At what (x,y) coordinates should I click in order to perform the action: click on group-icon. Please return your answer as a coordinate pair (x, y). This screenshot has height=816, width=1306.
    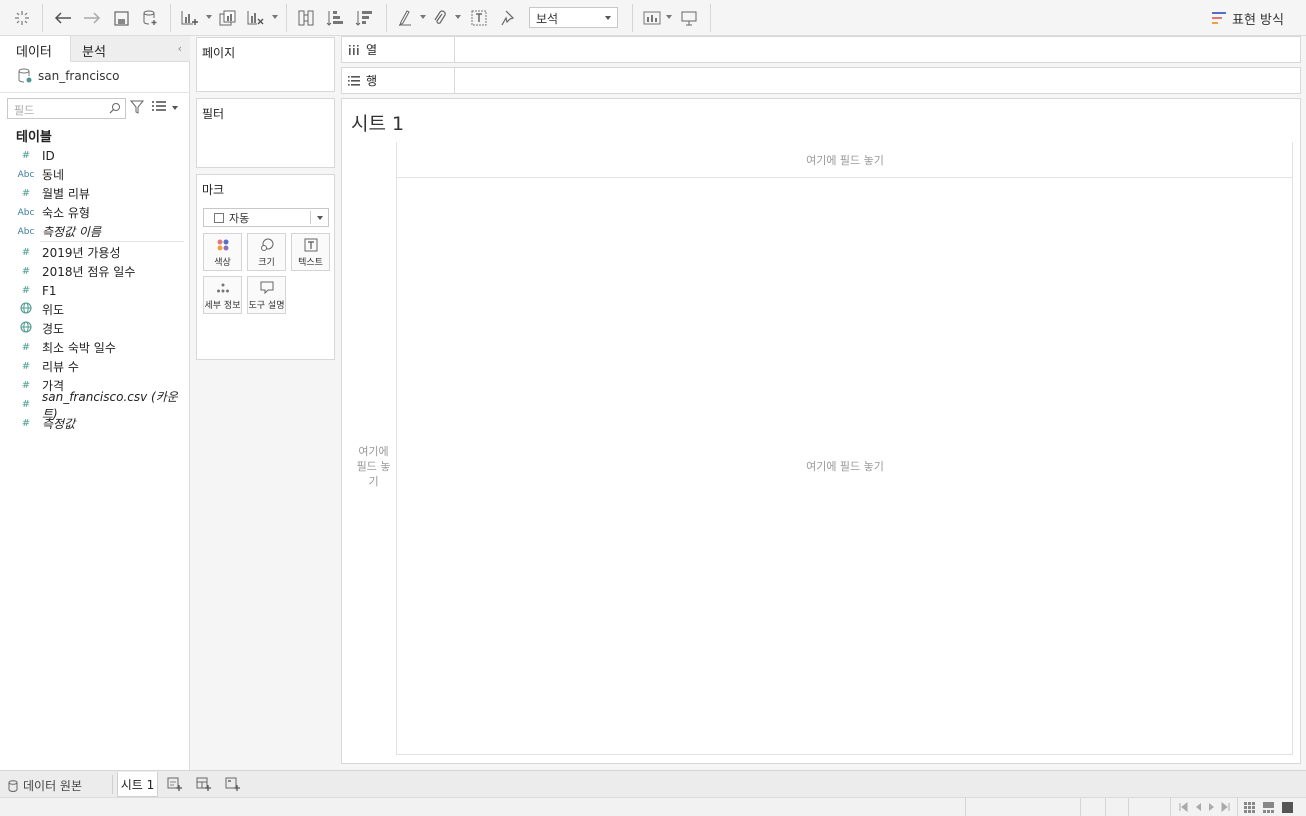
    Looking at the image, I should click on (440, 18).